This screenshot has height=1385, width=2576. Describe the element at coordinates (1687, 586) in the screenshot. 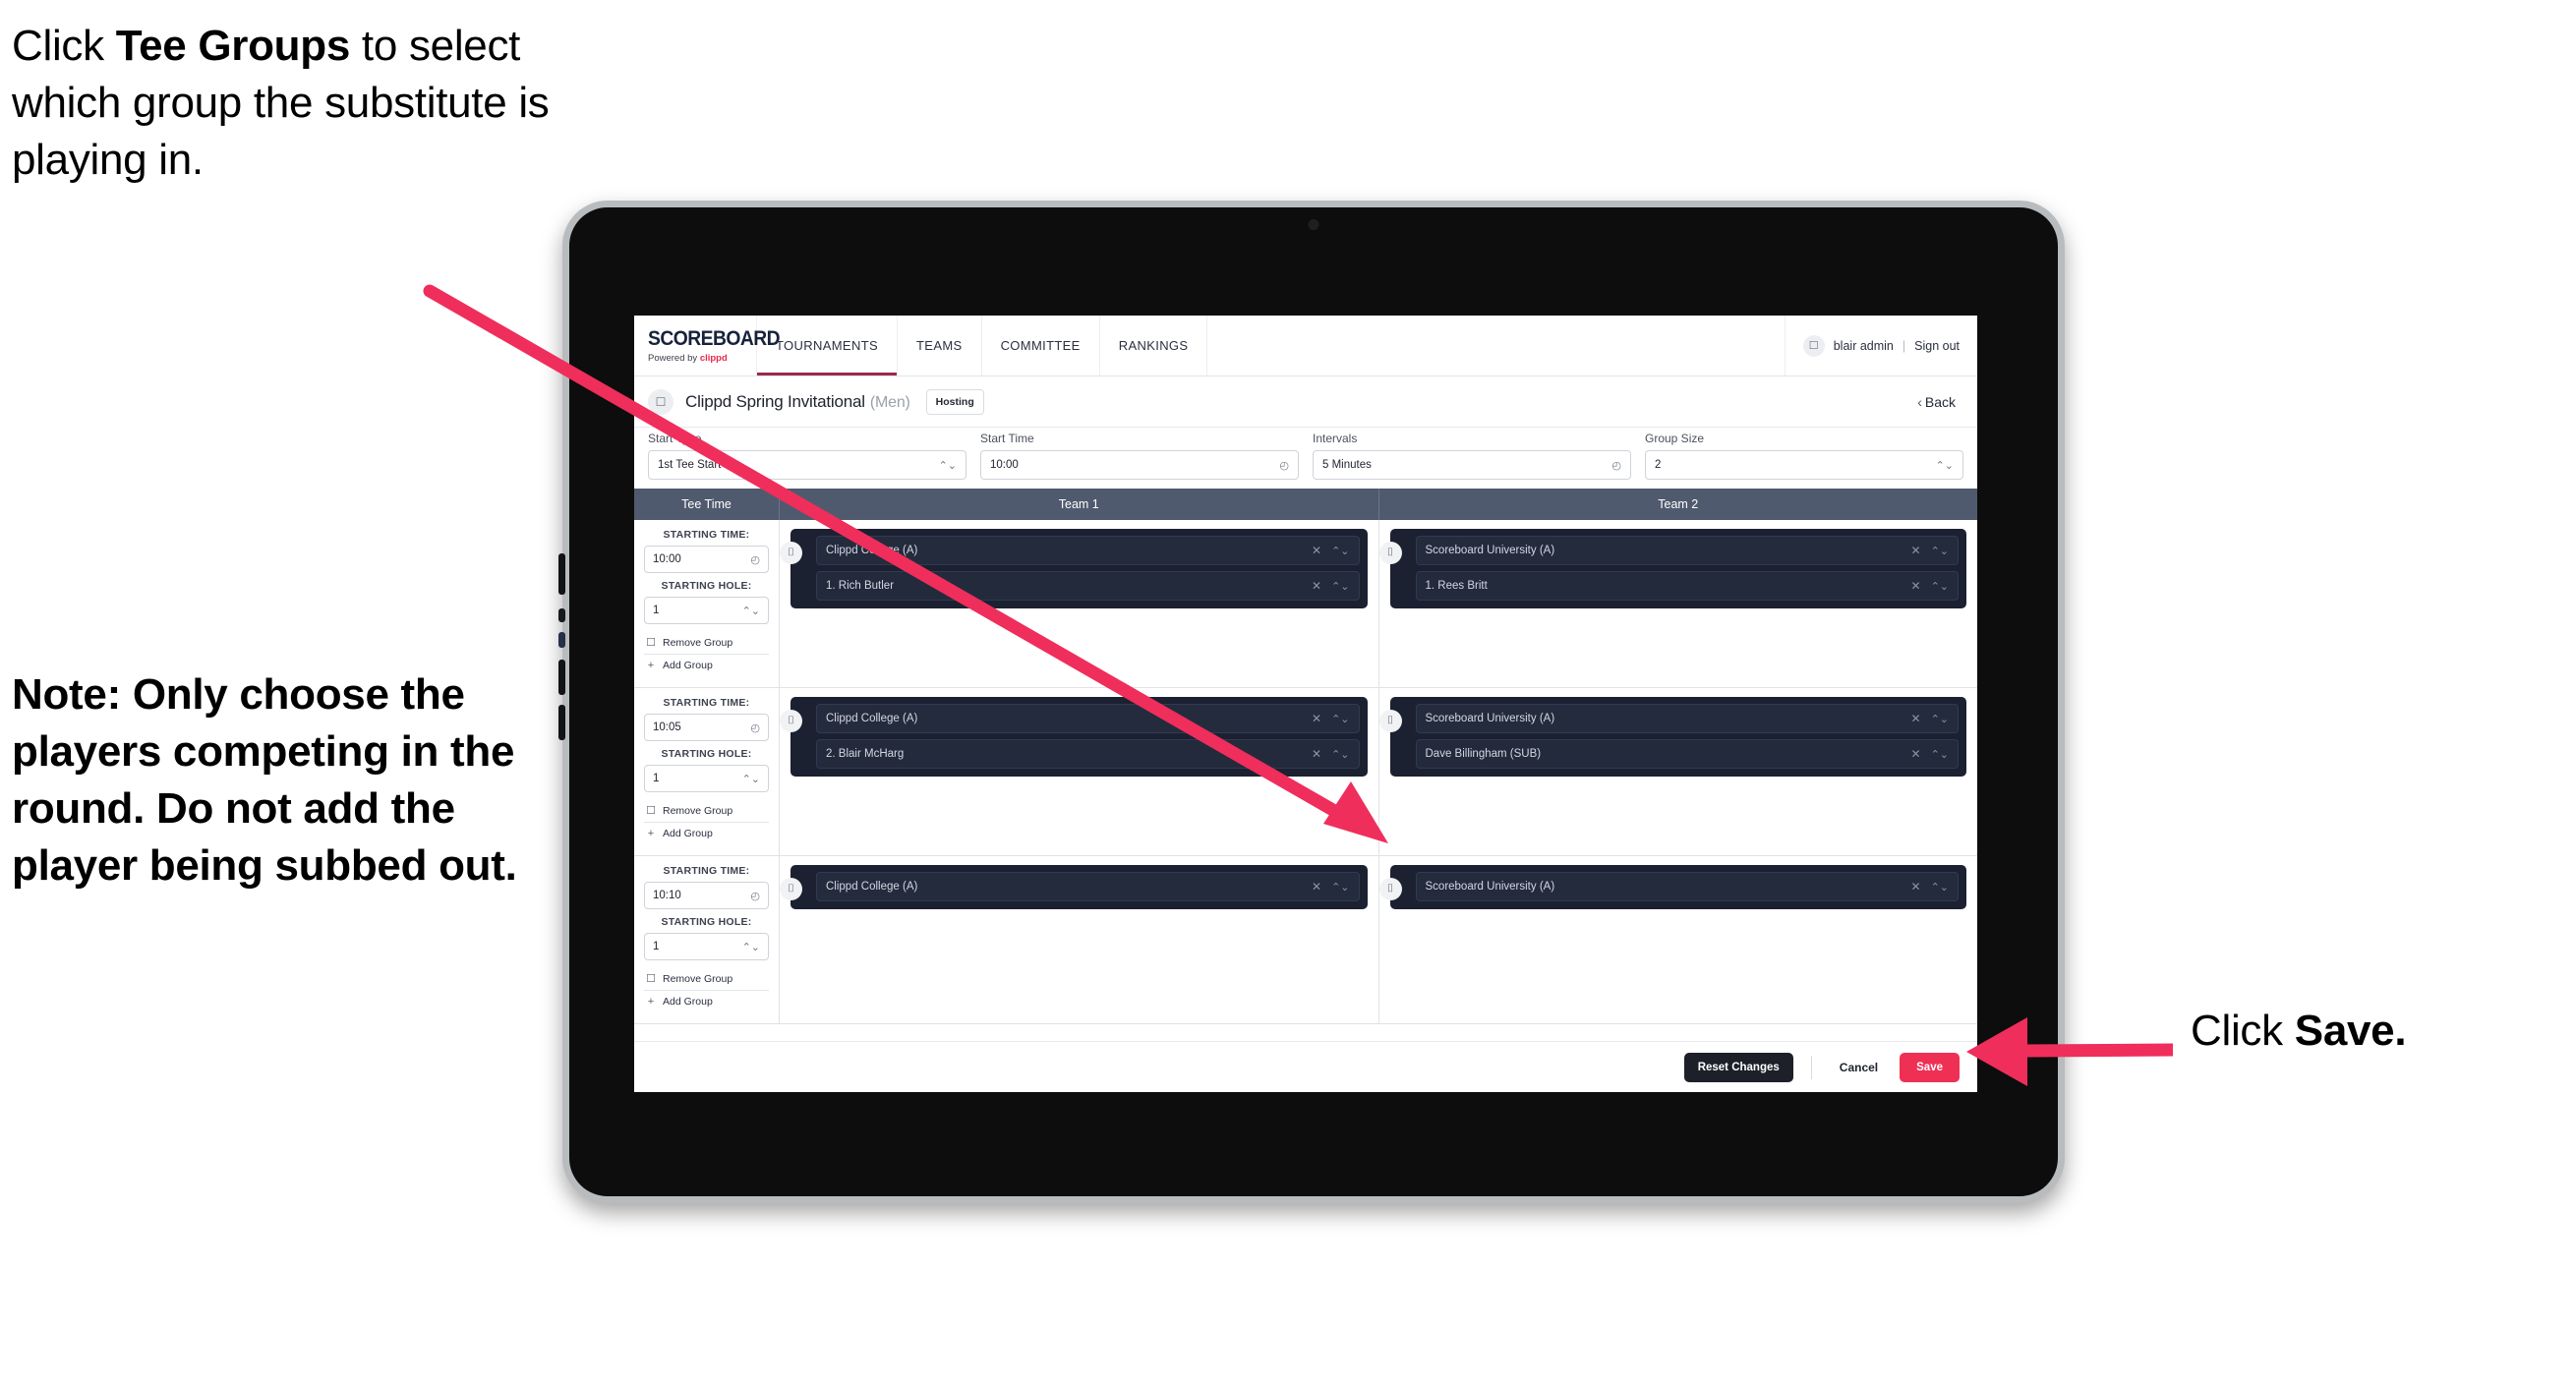

I see `player-chip: 1. Rees Britt ✕ ⌃⌄` at that location.